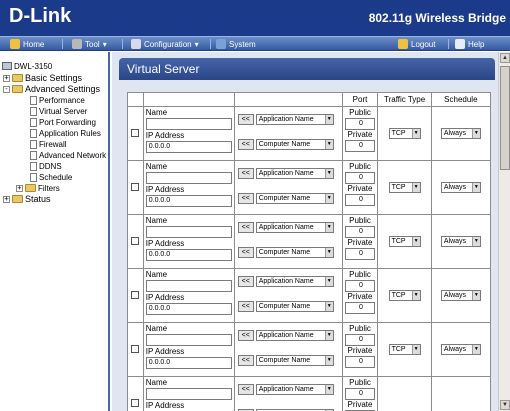 The width and height of the screenshot is (510, 411). Describe the element at coordinates (89, 44) in the screenshot. I see `menu-tool: Tool ▾` at that location.